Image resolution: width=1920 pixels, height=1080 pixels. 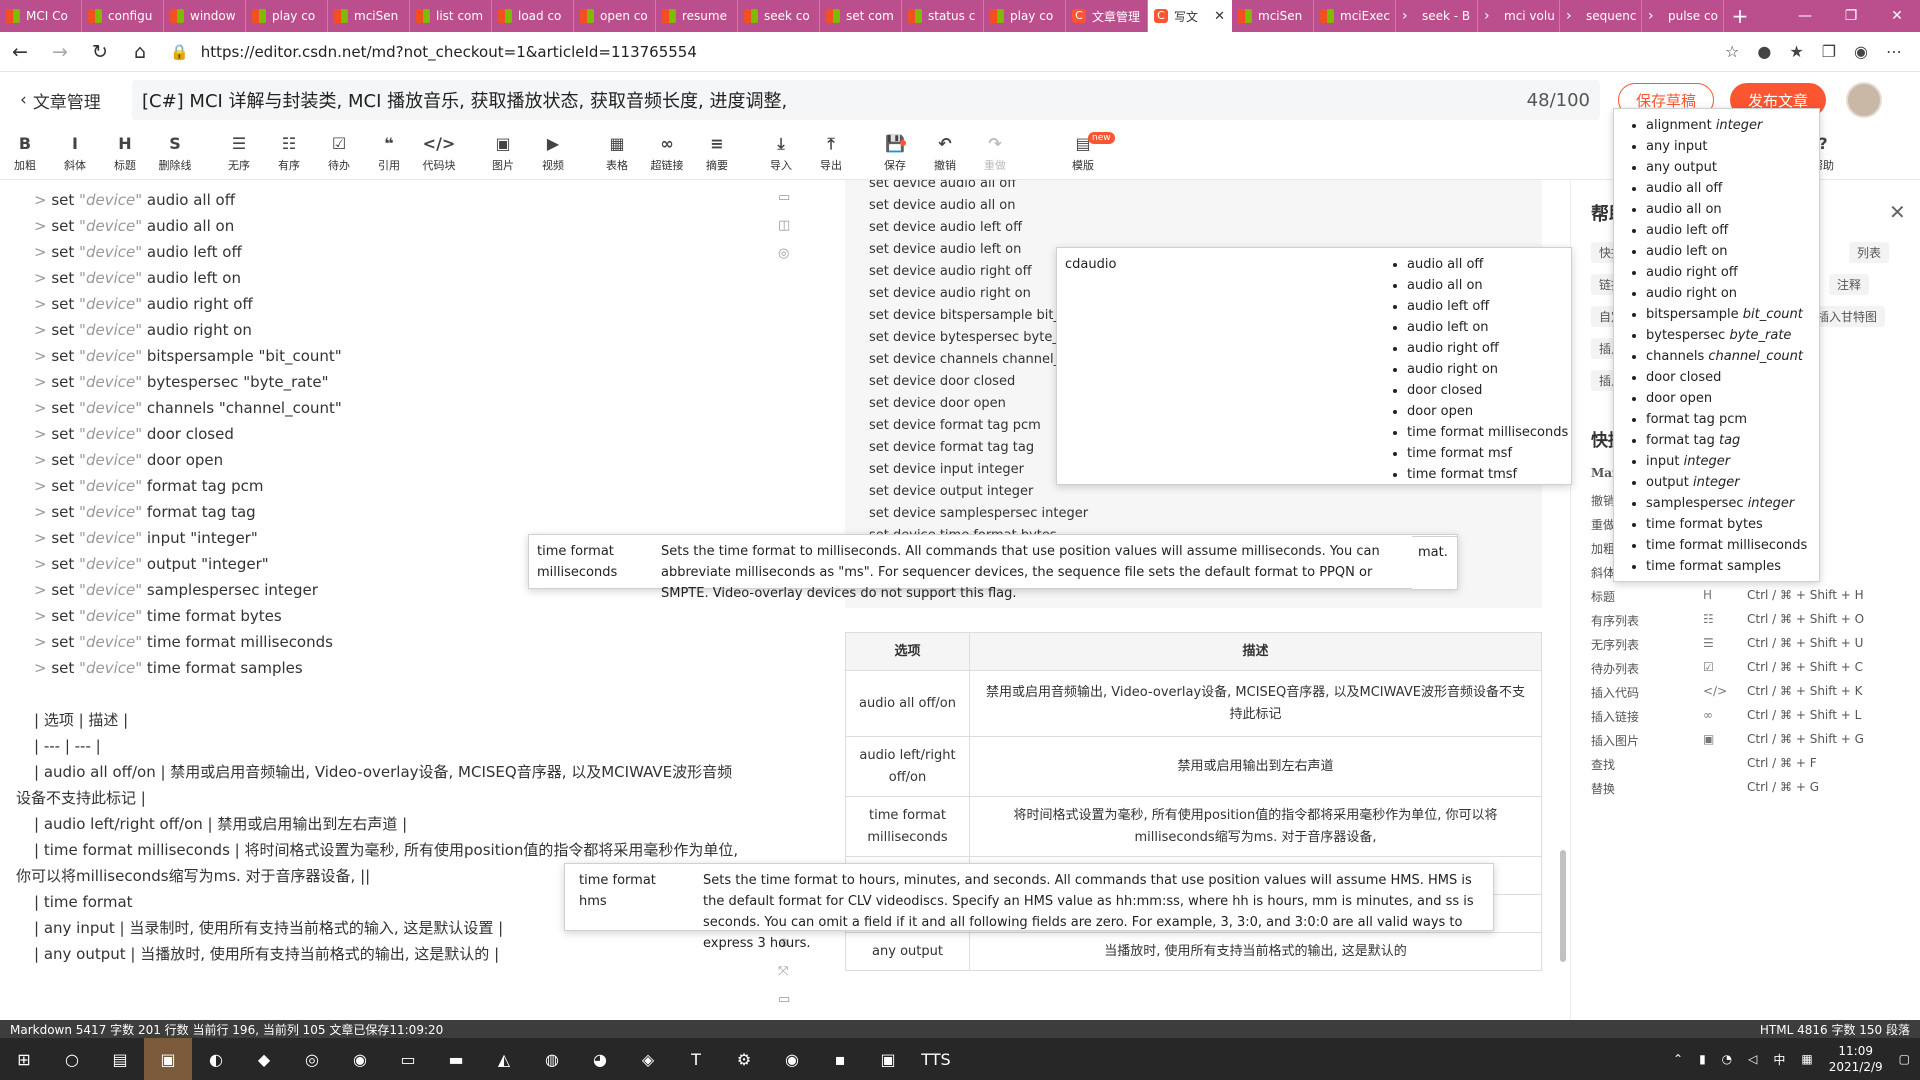 What do you see at coordinates (168, 1059) in the screenshot?
I see `app-icon: ▣` at bounding box center [168, 1059].